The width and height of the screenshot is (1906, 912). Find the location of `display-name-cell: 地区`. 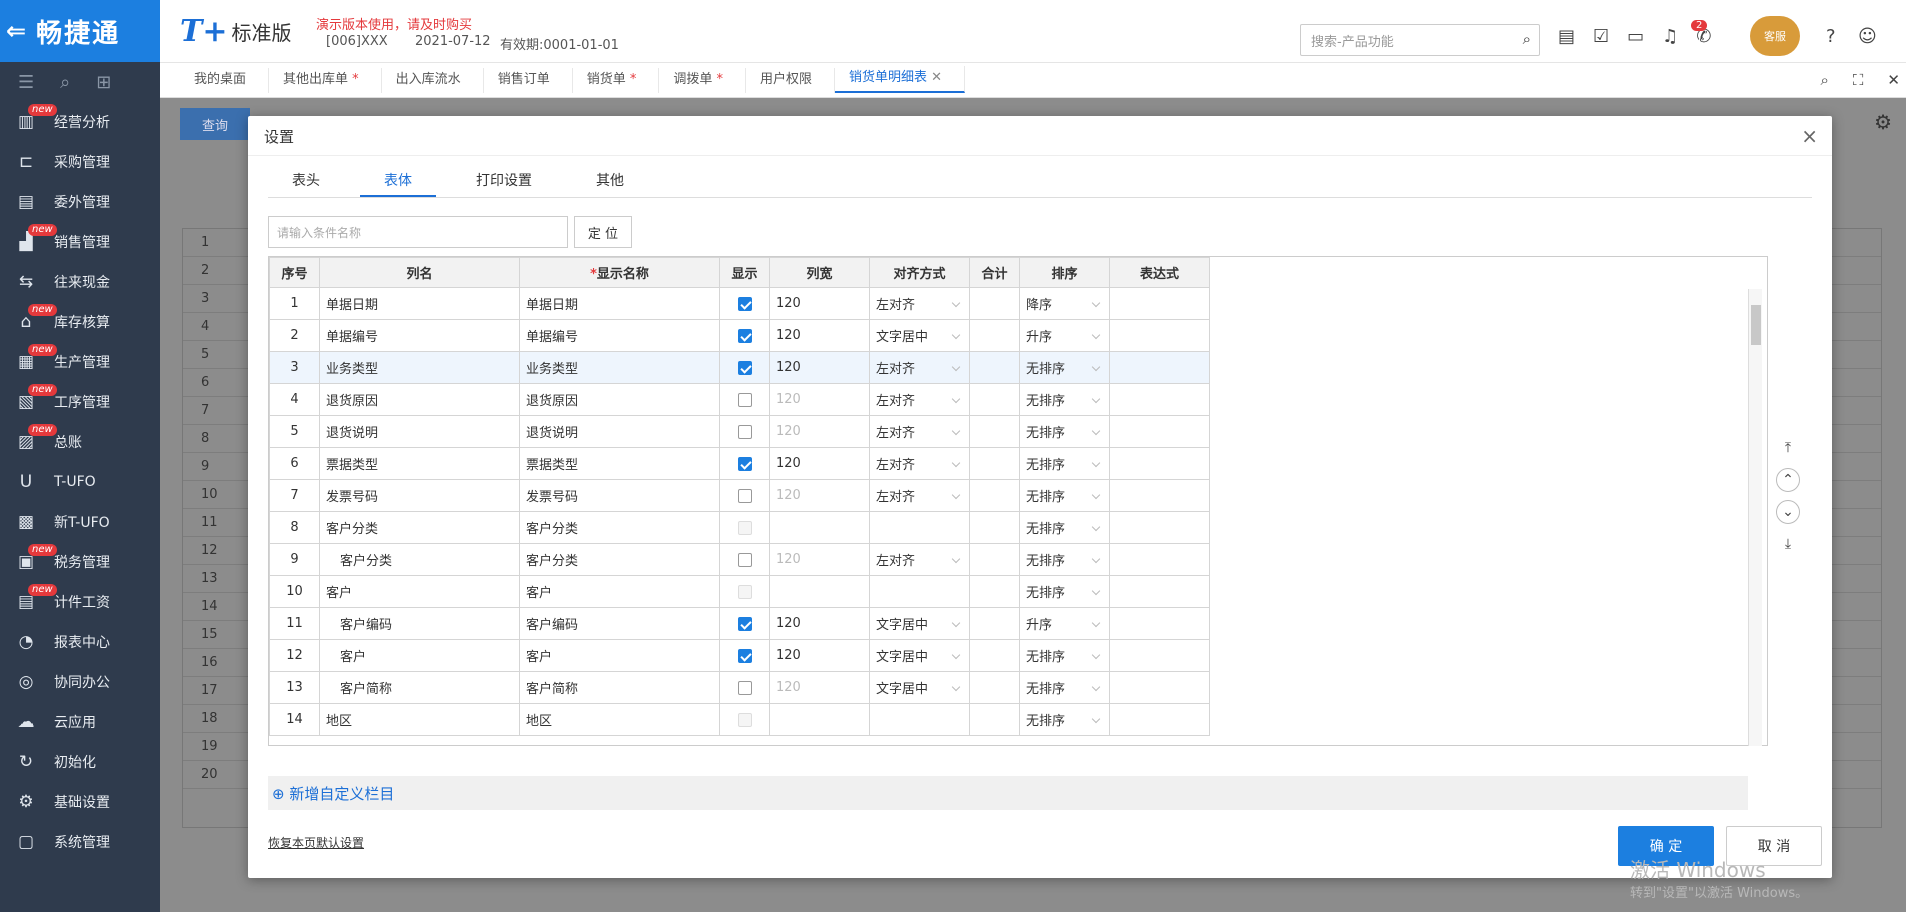

display-name-cell: 地区 is located at coordinates (619, 719).